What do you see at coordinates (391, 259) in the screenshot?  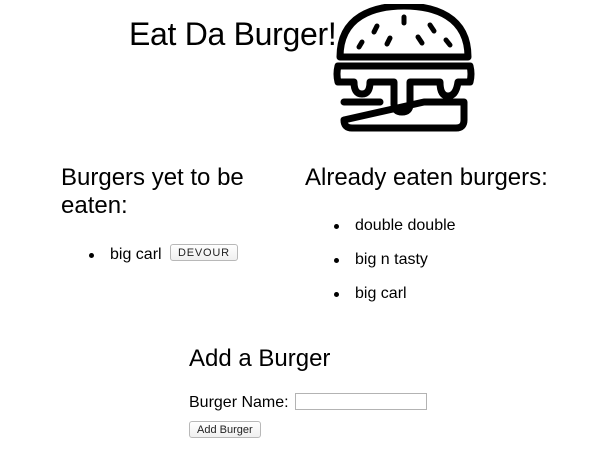 I see `burger-name: big n tasty` at bounding box center [391, 259].